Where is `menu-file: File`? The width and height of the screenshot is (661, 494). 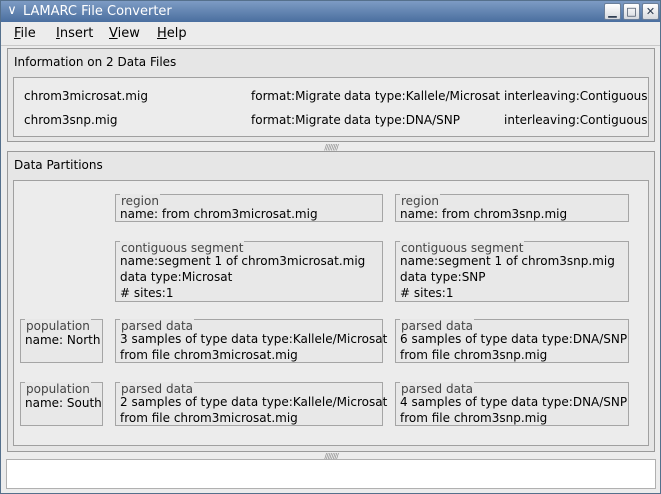
menu-file: File is located at coordinates (25, 34).